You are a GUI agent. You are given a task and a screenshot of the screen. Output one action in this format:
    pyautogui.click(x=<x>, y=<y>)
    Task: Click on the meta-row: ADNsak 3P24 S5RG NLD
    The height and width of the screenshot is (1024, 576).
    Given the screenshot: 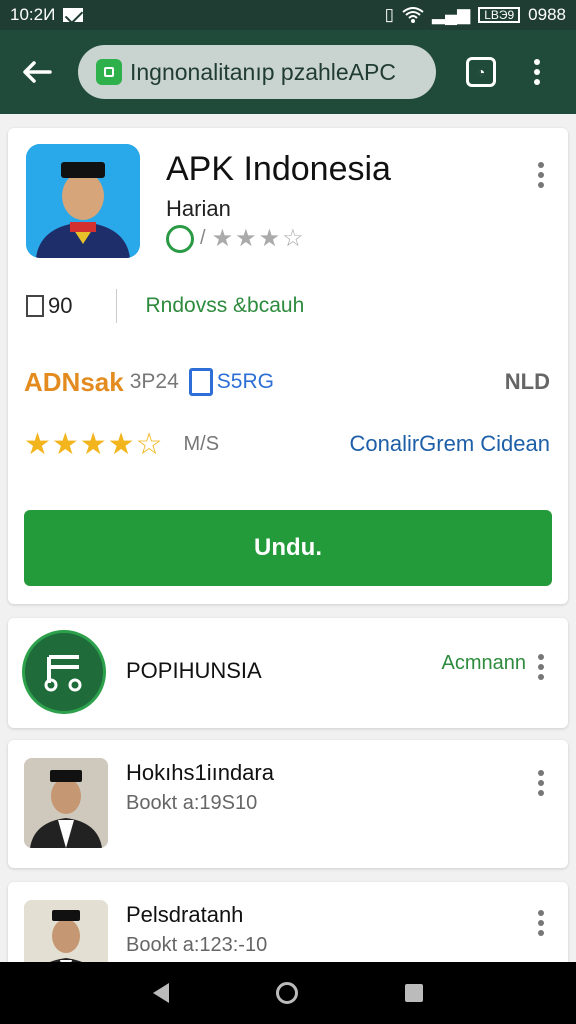 What is the action you would take?
    pyautogui.click(x=287, y=382)
    